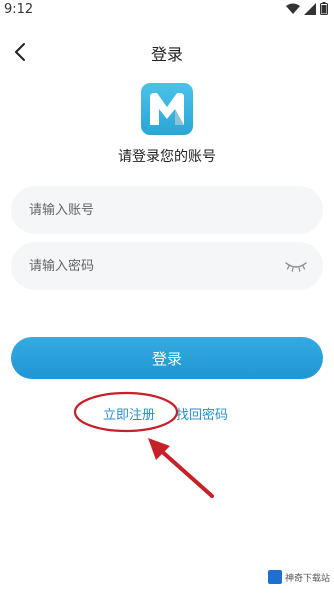 This screenshot has height=596, width=334. I want to click on login-subtitle: 请登录您的账号, so click(167, 157).